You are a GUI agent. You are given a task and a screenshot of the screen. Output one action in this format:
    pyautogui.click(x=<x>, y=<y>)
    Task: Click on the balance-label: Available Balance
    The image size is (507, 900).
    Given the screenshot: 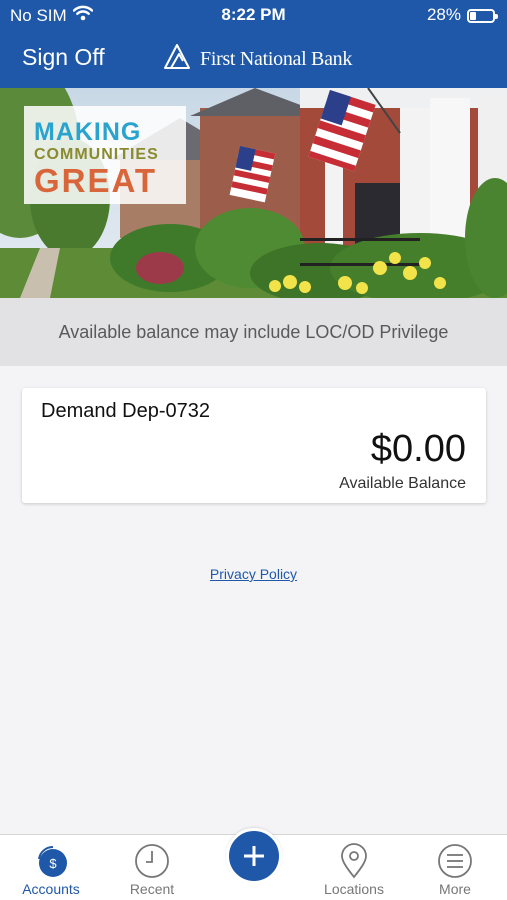 What is the action you would take?
    pyautogui.click(x=402, y=483)
    